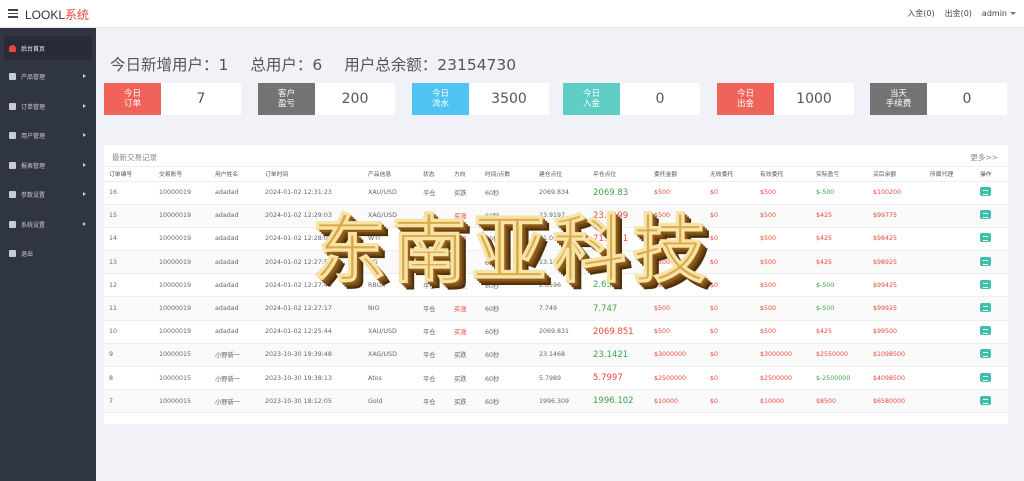 The width and height of the screenshot is (1024, 481). What do you see at coordinates (561, 355) in the screenshot?
I see `table-cell: 23.1468` at bounding box center [561, 355].